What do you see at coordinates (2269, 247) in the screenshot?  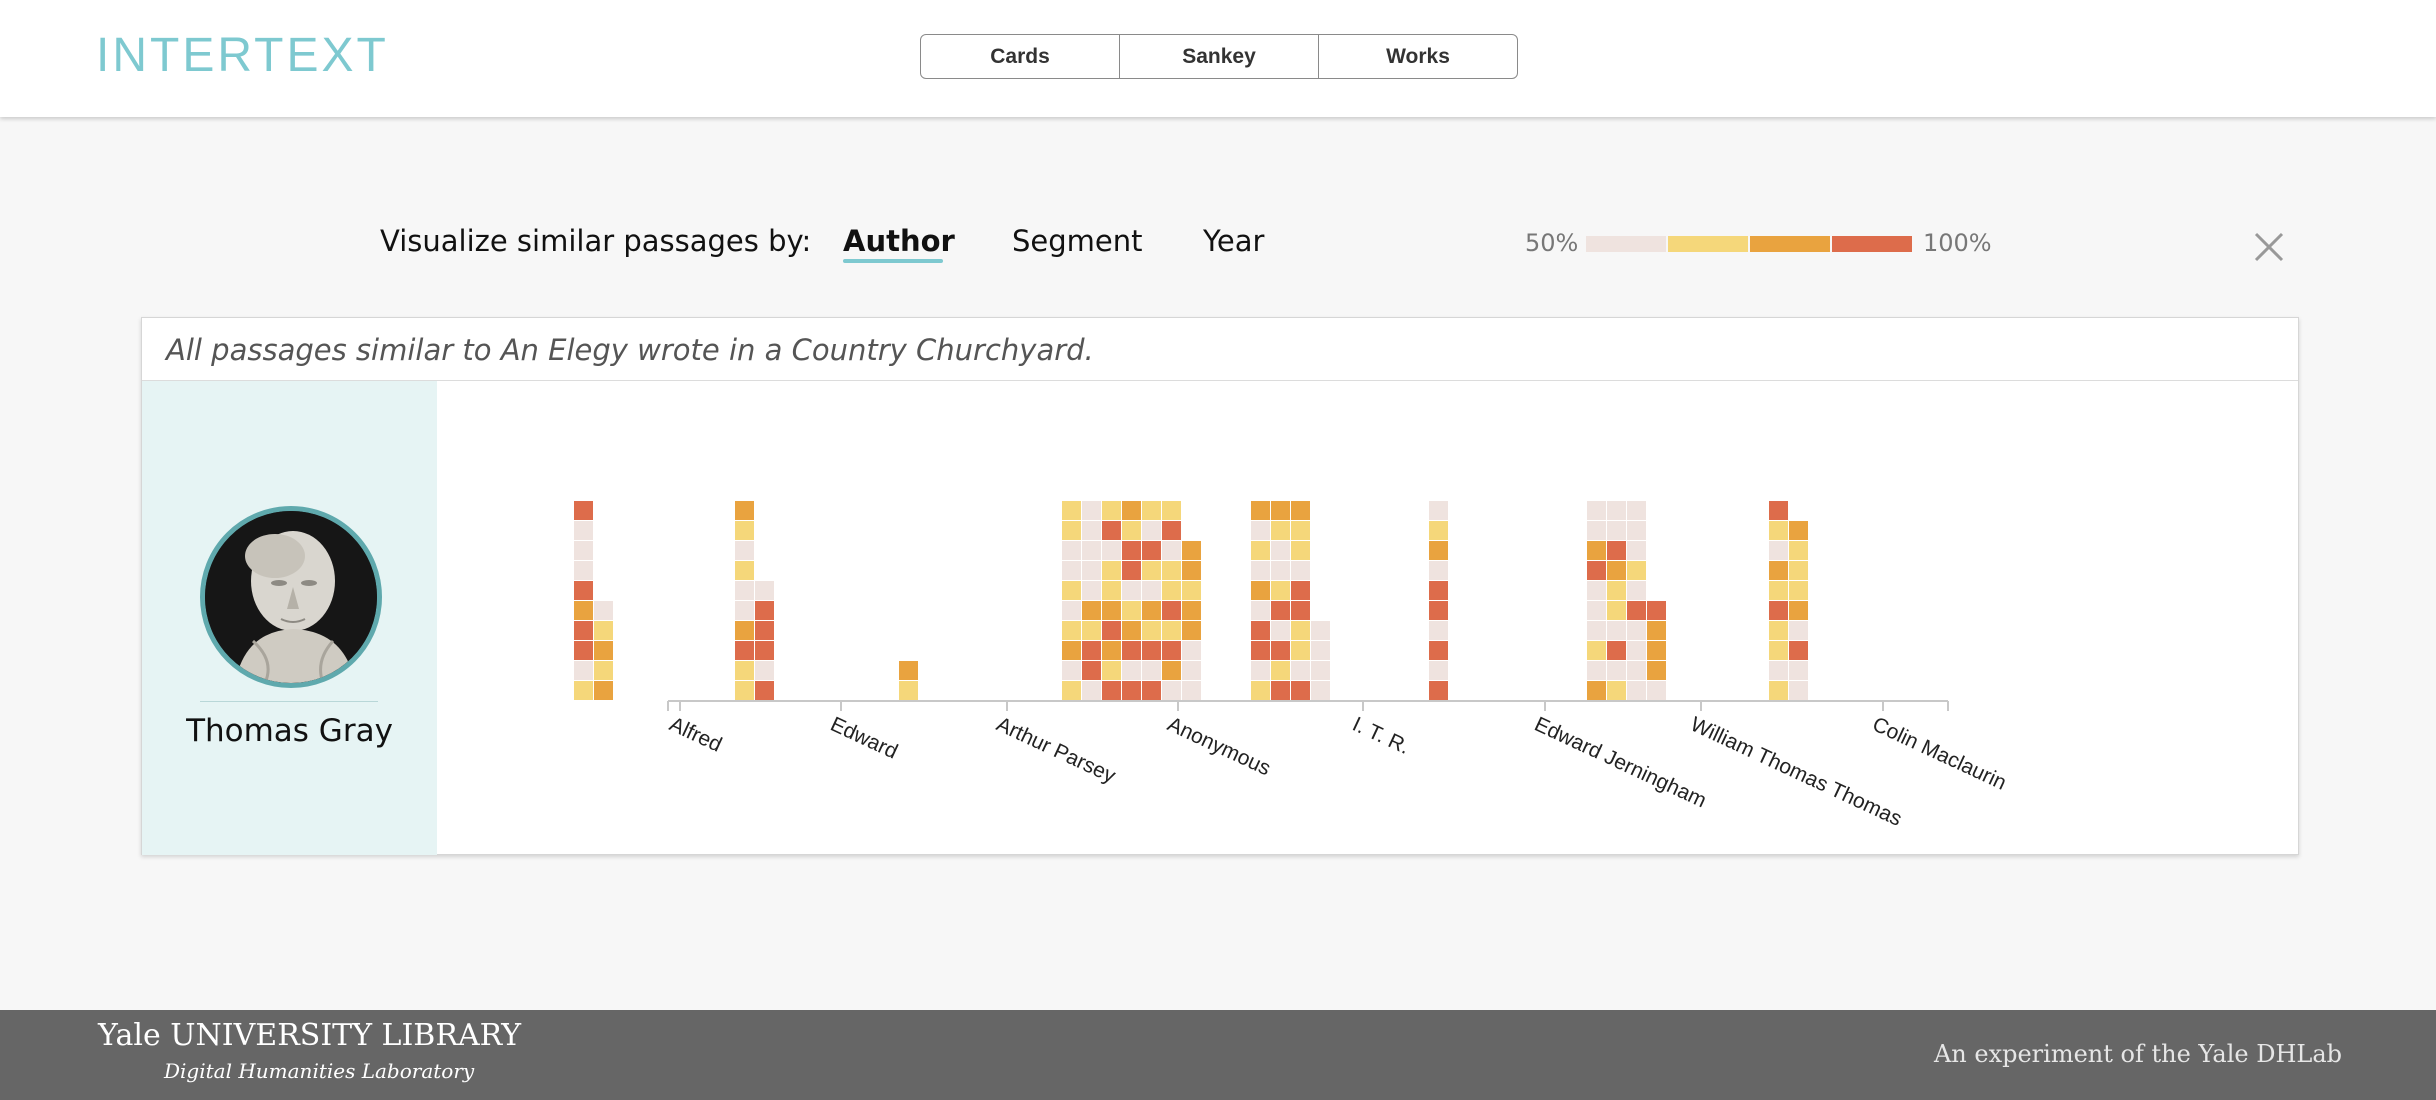 I see `close-icon` at bounding box center [2269, 247].